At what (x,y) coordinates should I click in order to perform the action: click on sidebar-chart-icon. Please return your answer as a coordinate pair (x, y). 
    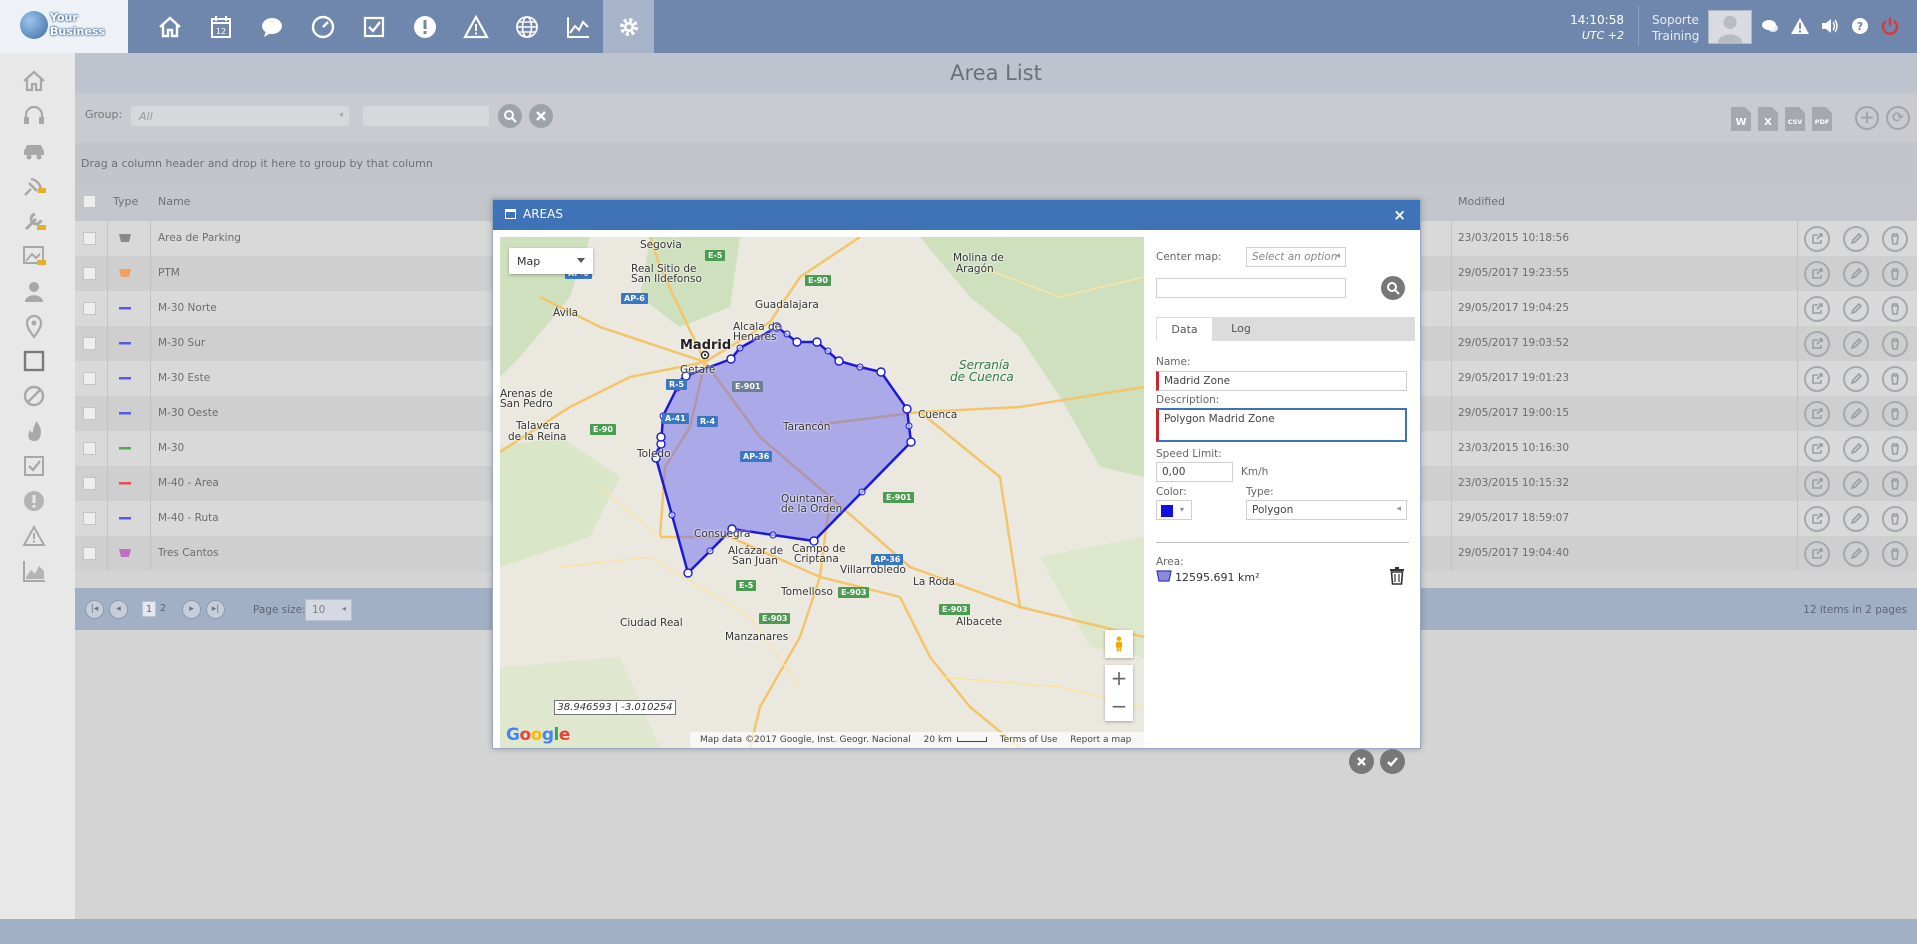
    Looking at the image, I should click on (34, 571).